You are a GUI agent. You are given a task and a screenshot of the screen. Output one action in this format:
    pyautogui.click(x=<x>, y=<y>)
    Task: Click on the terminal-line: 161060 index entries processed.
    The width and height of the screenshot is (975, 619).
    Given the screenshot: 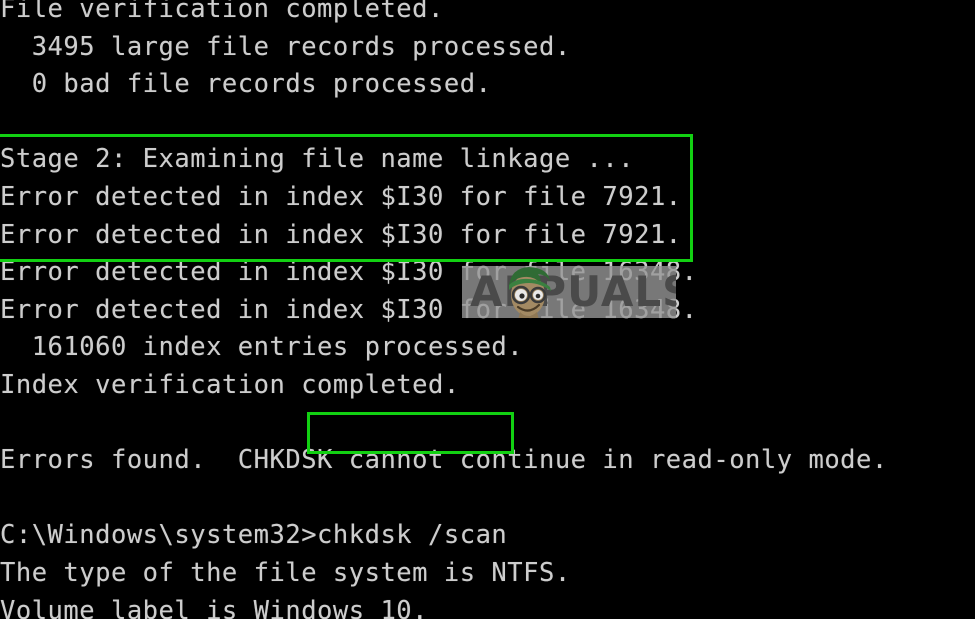 What is the action you would take?
    pyautogui.click(x=262, y=347)
    